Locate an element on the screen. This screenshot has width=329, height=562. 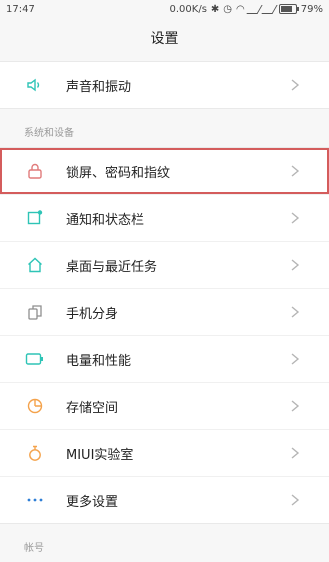
settings-item-sound-vibration: 声音和振动 is located at coordinates (164, 85).